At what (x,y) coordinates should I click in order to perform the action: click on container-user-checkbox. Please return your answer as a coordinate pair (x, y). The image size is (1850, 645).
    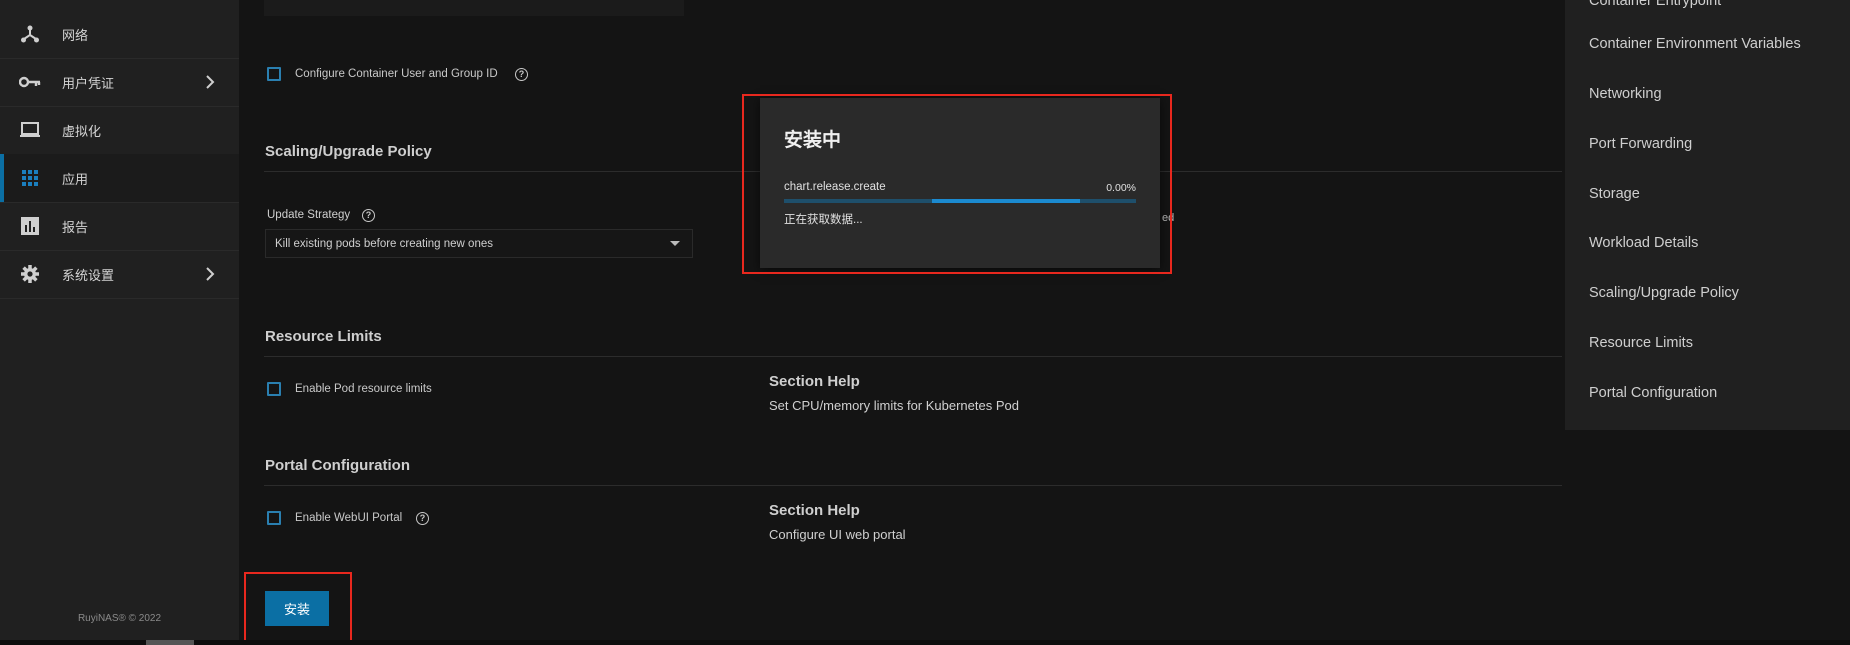
    Looking at the image, I should click on (274, 74).